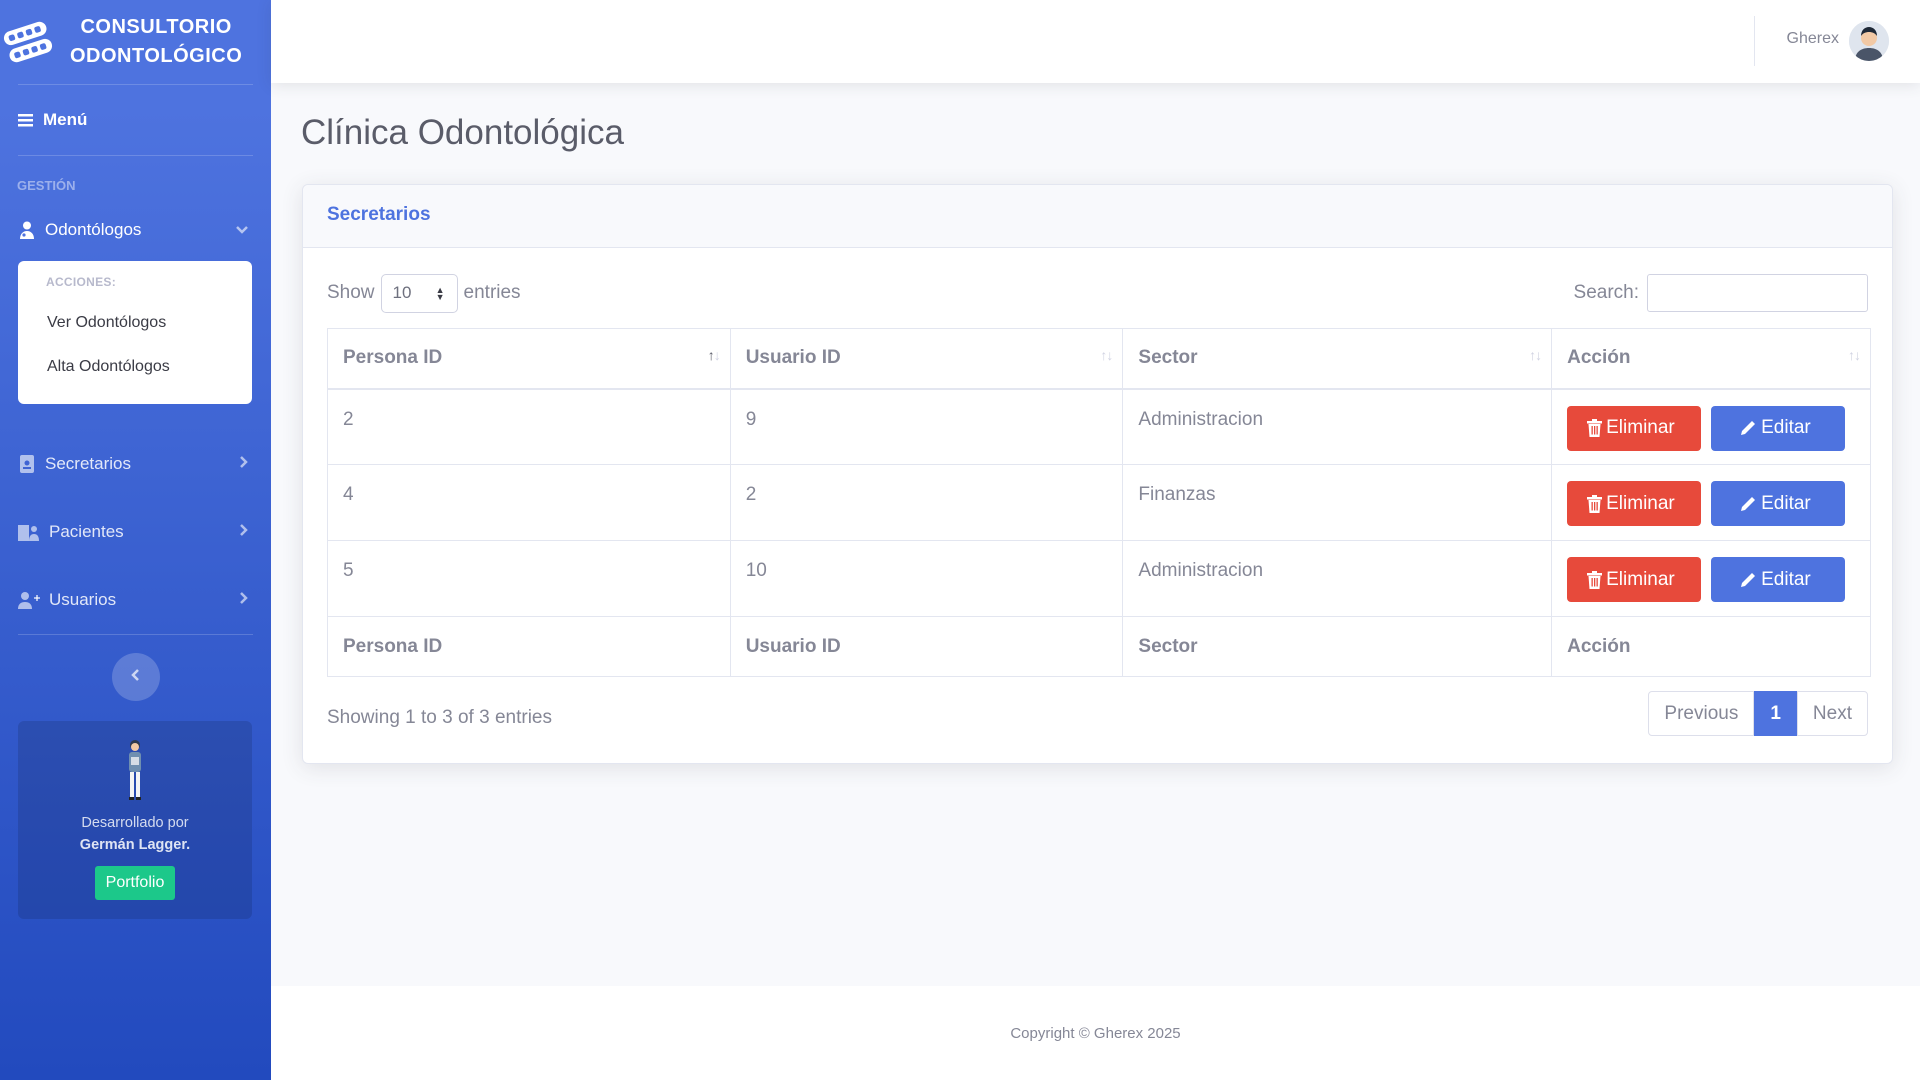 The width and height of the screenshot is (1920, 1080). Describe the element at coordinates (351, 292) in the screenshot. I see `show-label: Show` at that location.